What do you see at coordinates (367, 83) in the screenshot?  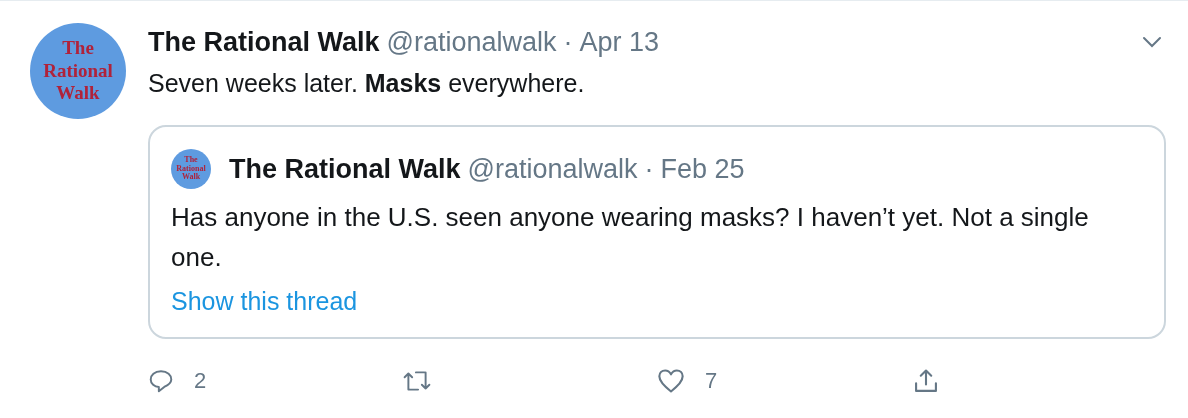 I see `tweet-text: Seven weeks later. Masks everywhere.` at bounding box center [367, 83].